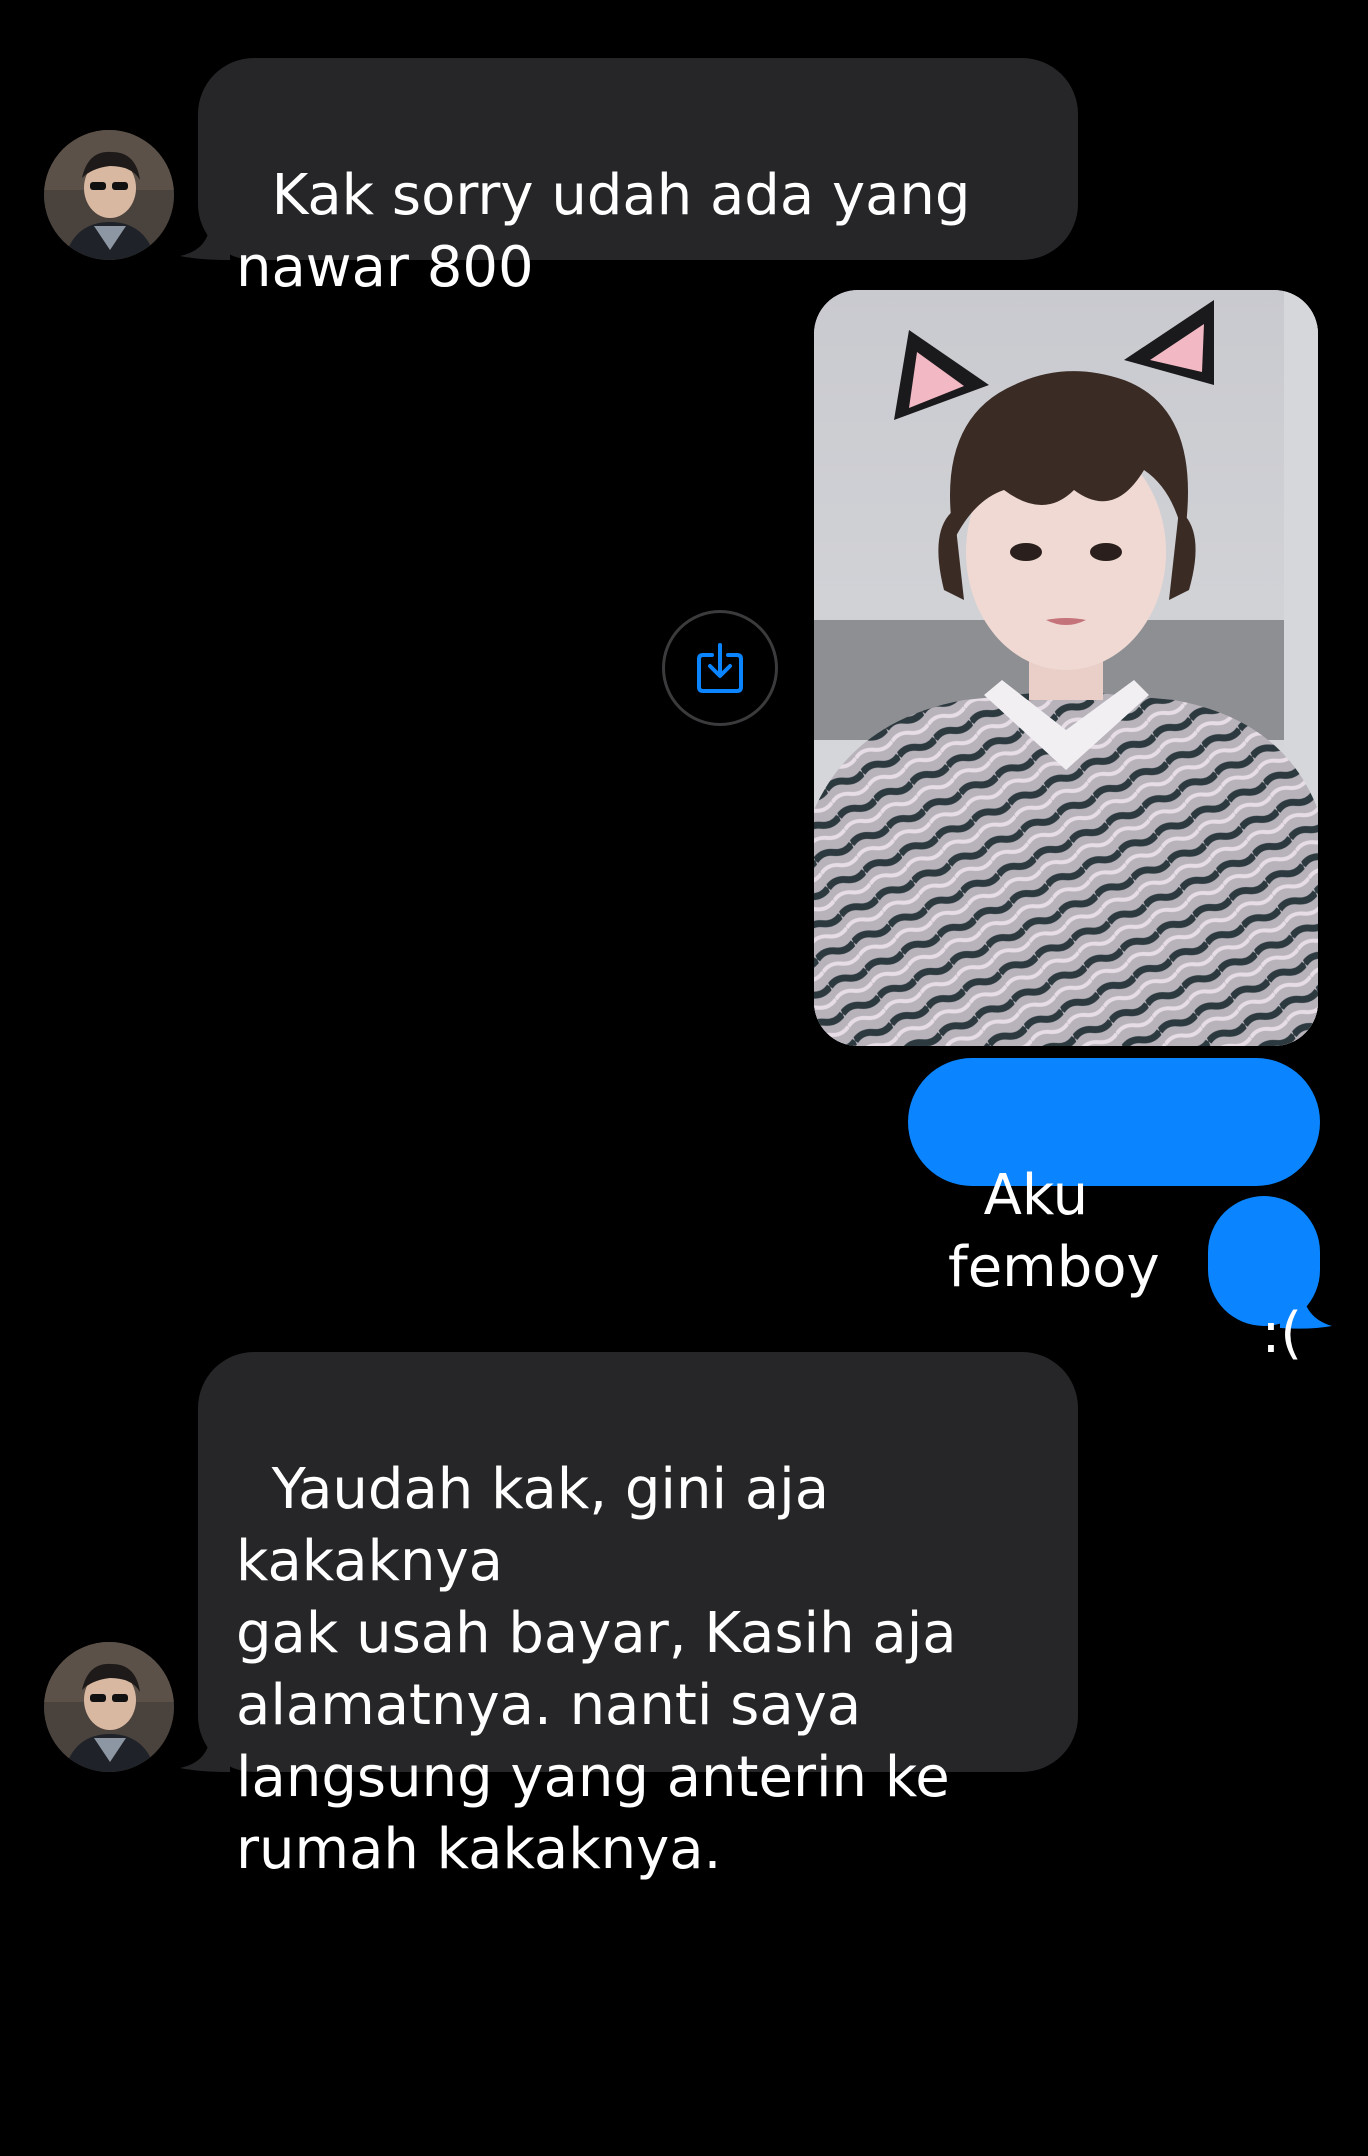  I want to click on message-bubble-outgoing: :(, so click(1264, 1281).